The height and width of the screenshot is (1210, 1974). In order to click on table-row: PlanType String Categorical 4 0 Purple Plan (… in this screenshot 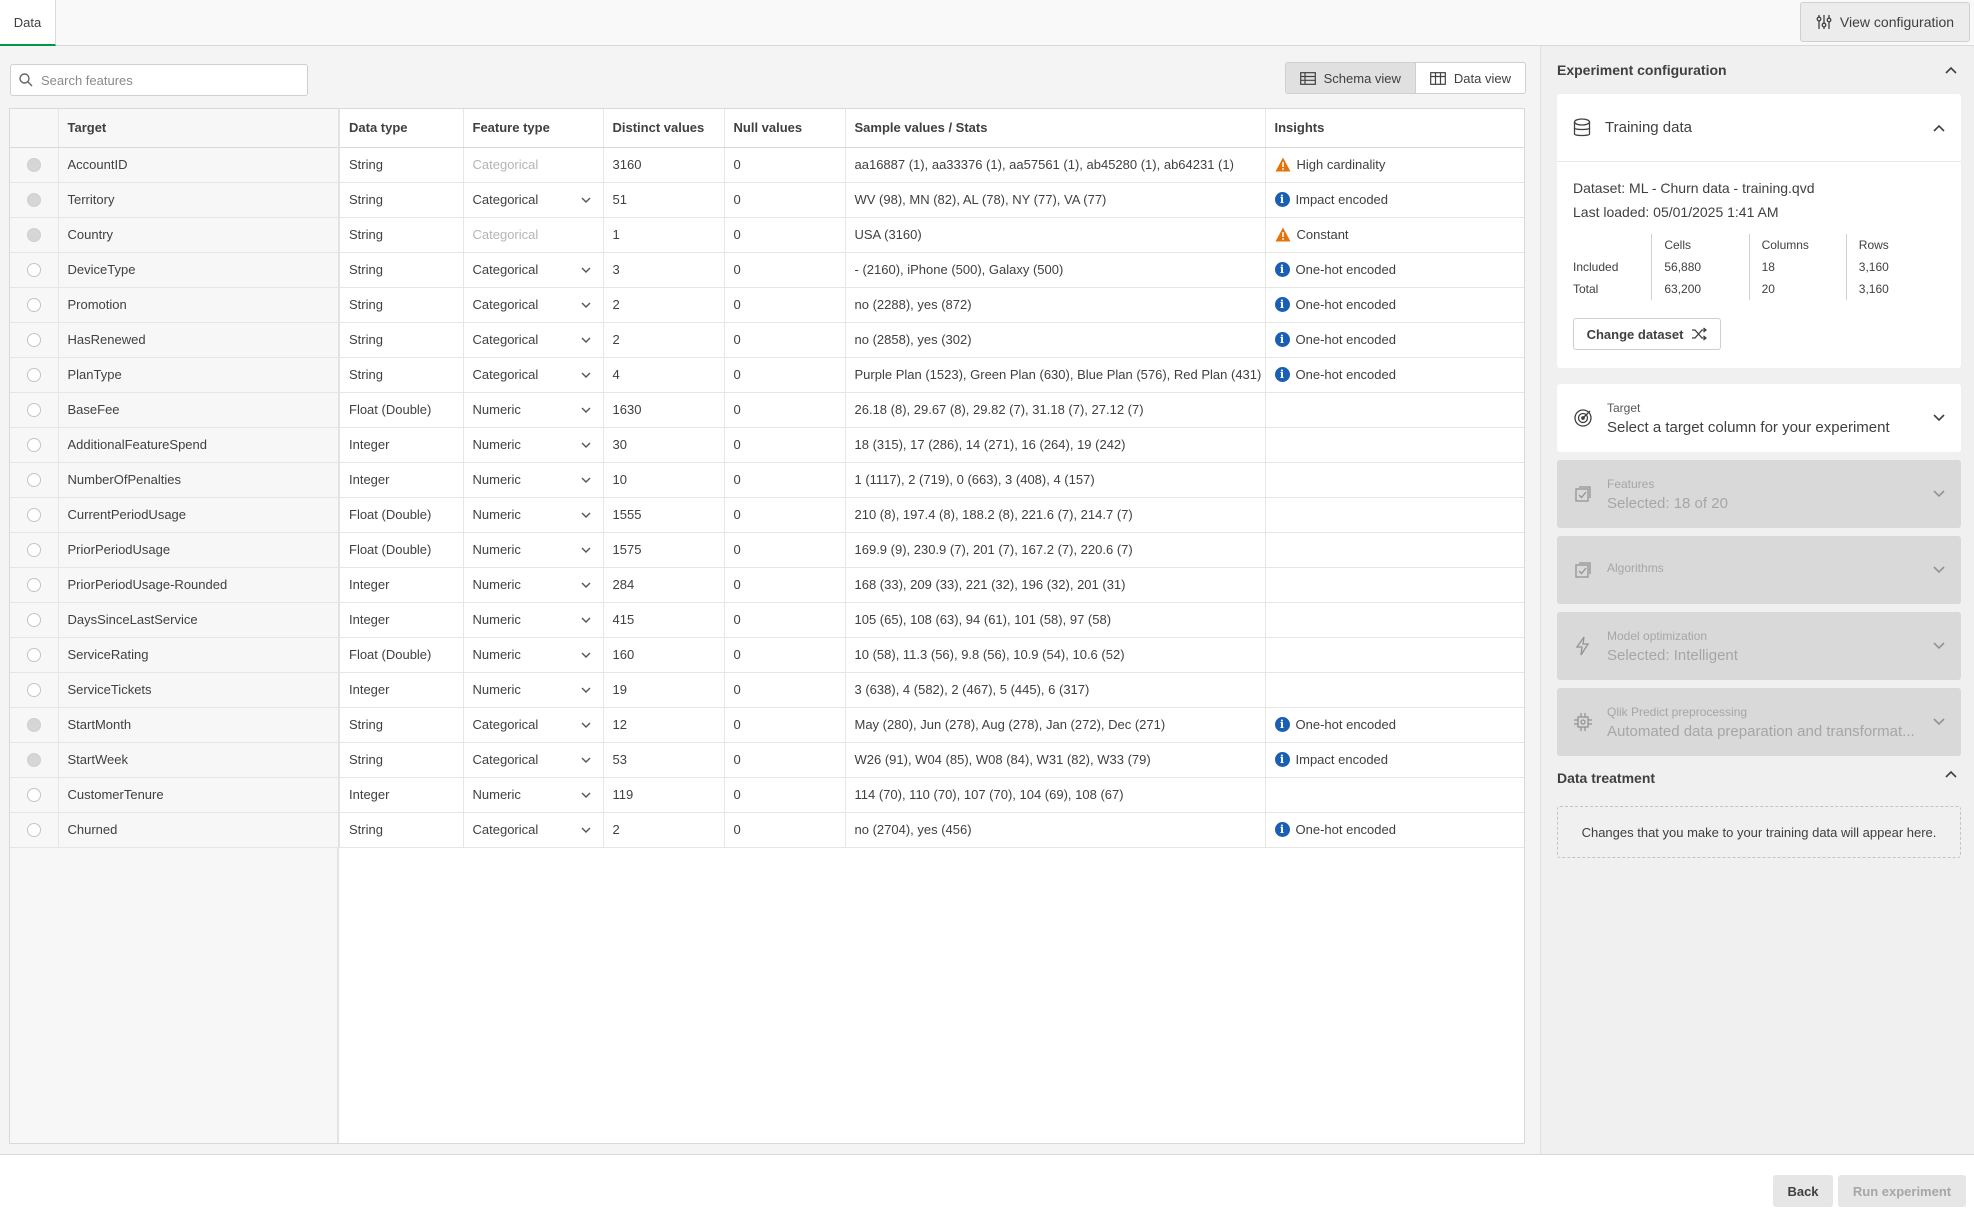, I will do `click(767, 375)`.